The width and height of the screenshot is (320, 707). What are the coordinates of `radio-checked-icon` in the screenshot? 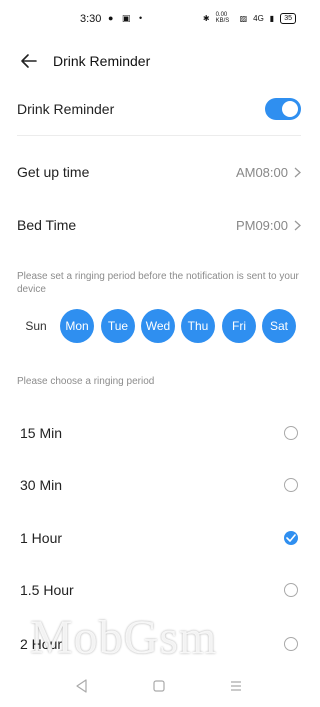 It's located at (291, 538).